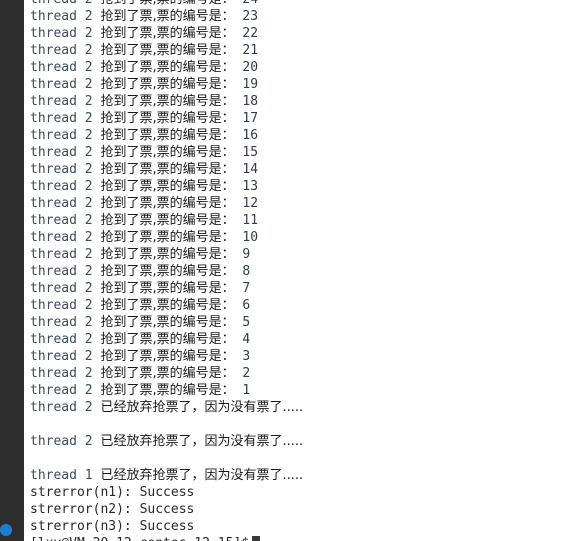 This screenshot has width=584, height=541. Describe the element at coordinates (242, 373) in the screenshot. I see `ticket-number: 2` at that location.